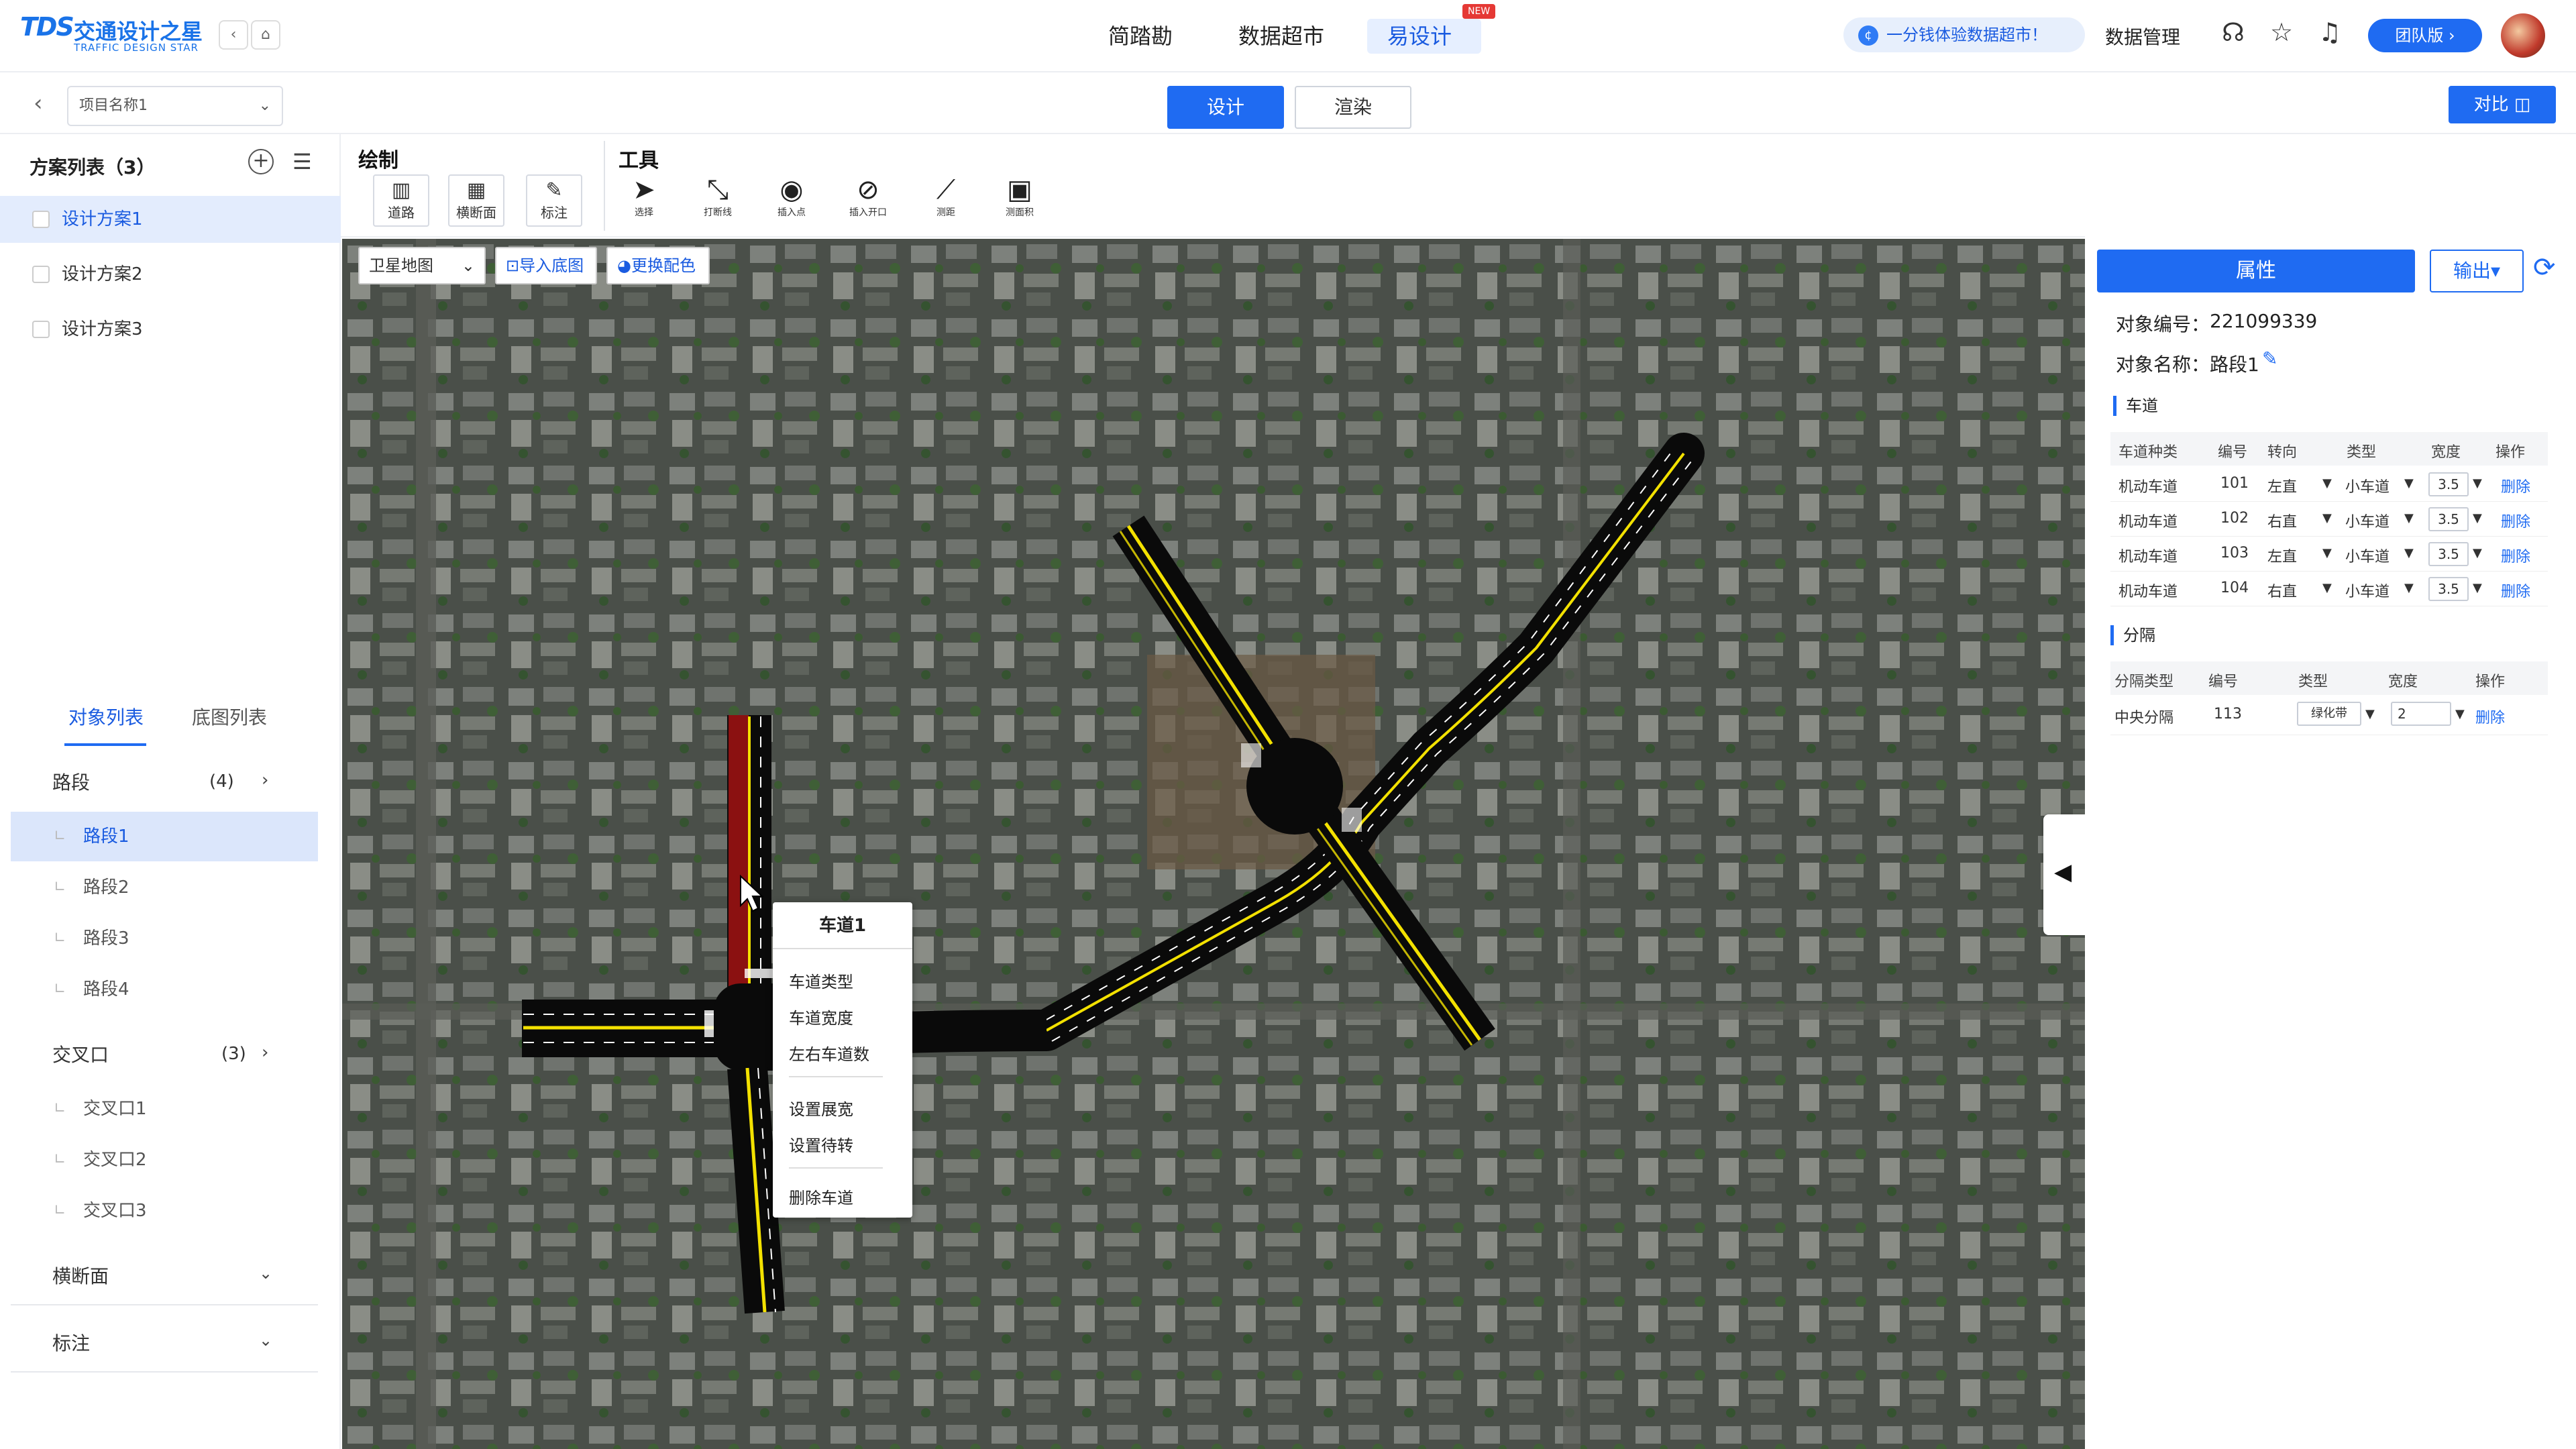  What do you see at coordinates (2269, 358) in the screenshot?
I see `edit-icon: ✎` at bounding box center [2269, 358].